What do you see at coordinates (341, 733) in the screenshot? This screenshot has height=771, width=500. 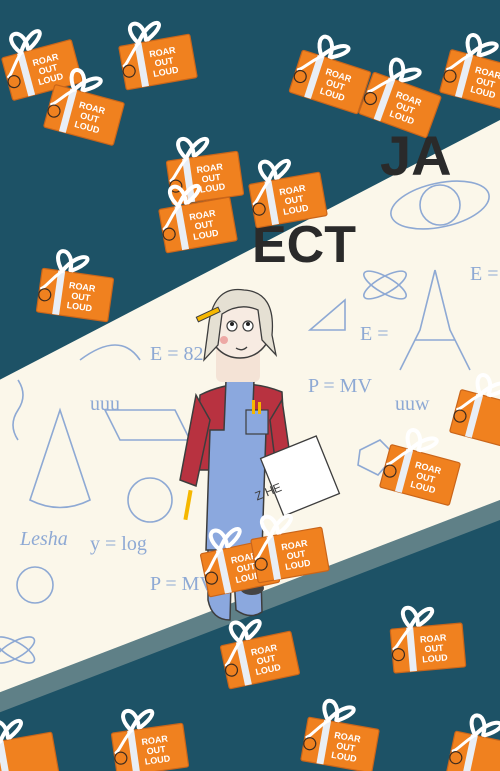 I see `gift-box-17: ROAROUTLOUD` at bounding box center [341, 733].